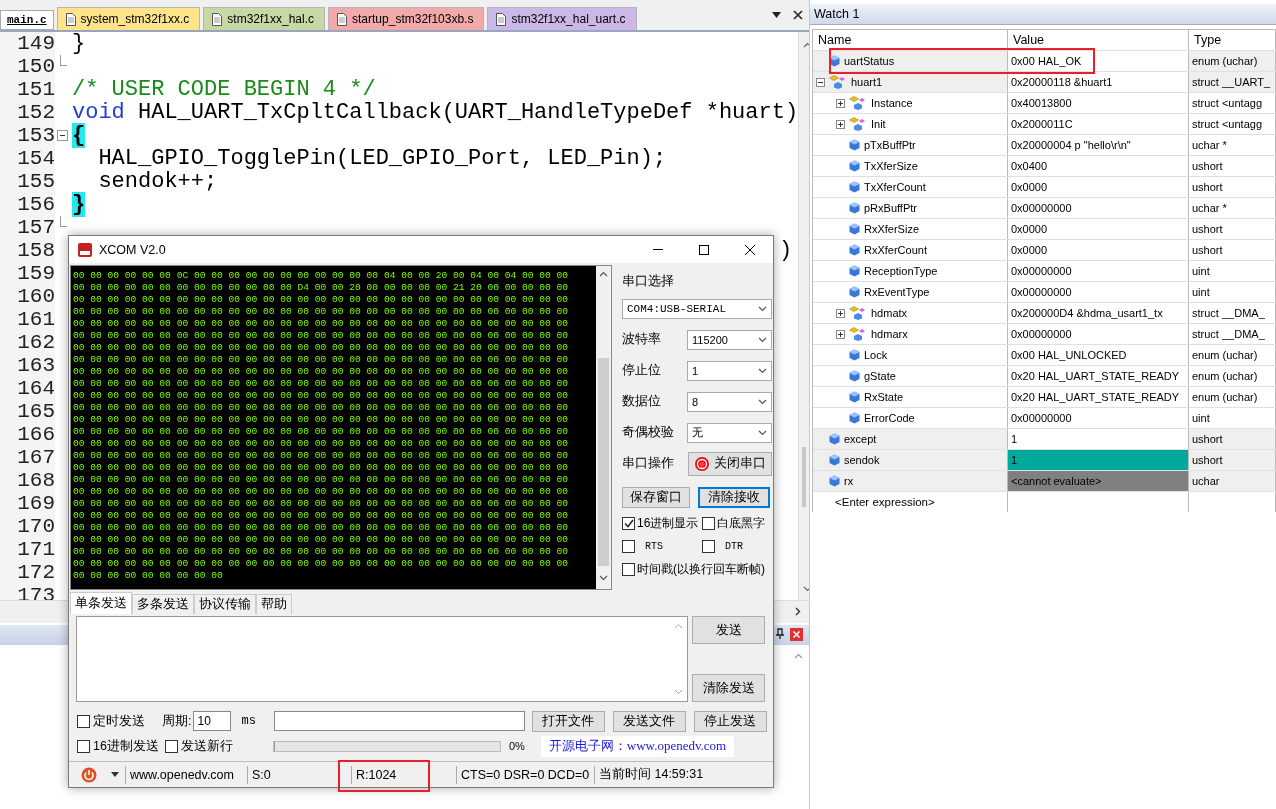 The image size is (1276, 809). Describe the element at coordinates (741, 523) in the screenshot. I see `option-label: 白底黑字` at that location.